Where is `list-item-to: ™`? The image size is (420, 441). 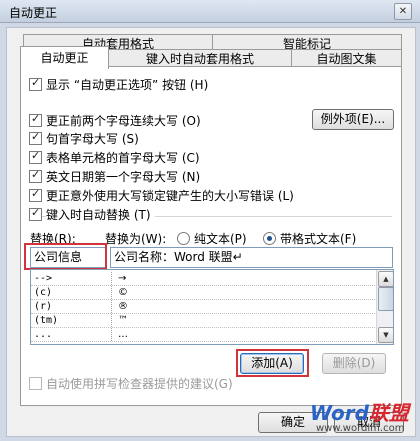
list-item-to: ™ is located at coordinates (123, 320).